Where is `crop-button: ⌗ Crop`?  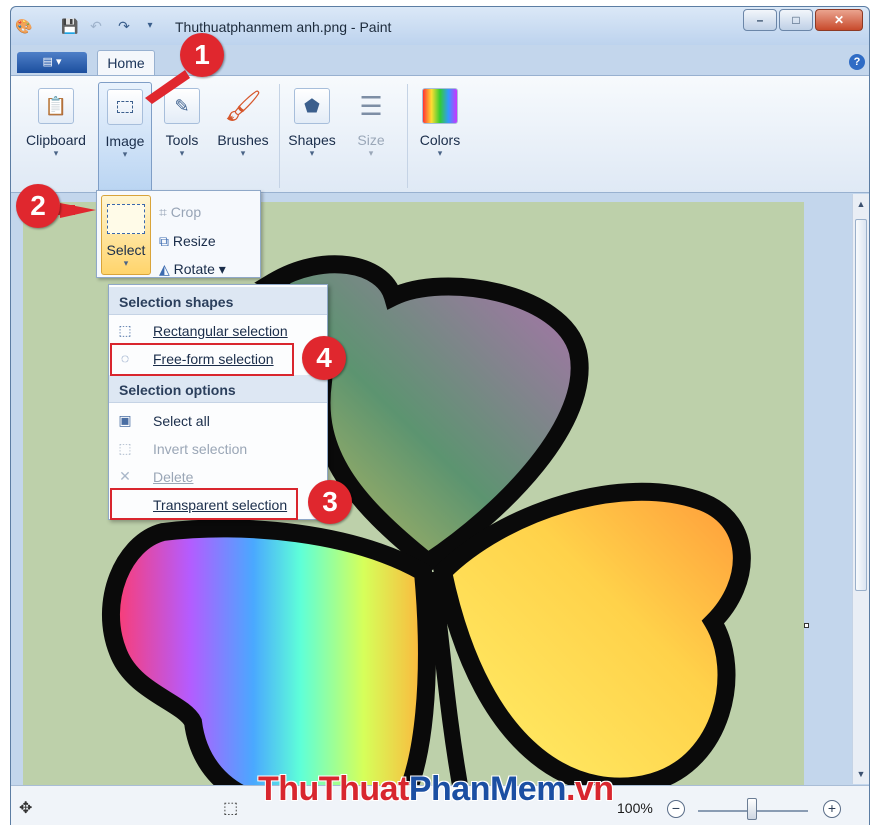 crop-button: ⌗ Crop is located at coordinates (180, 212).